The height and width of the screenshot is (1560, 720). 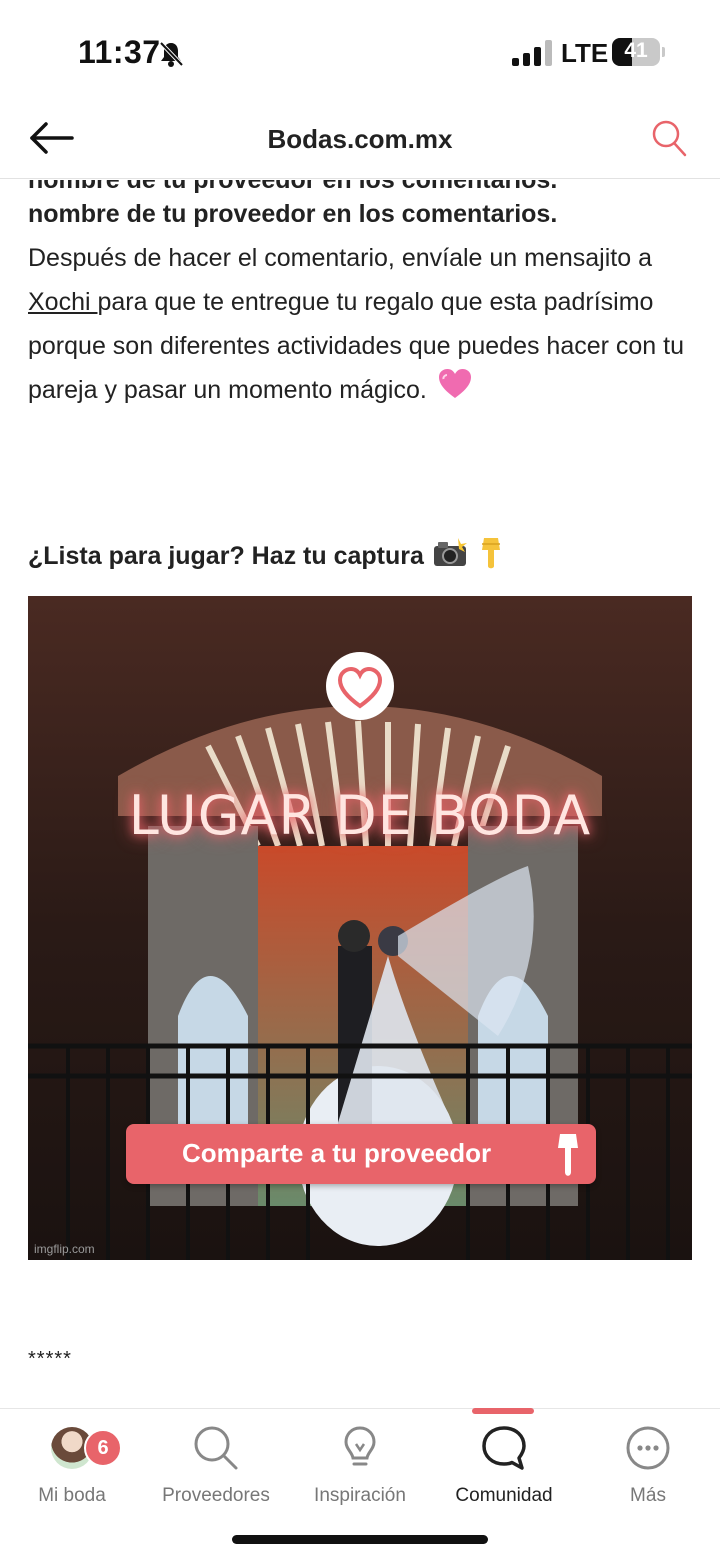 I want to click on bell-muted-icon, so click(x=171, y=56).